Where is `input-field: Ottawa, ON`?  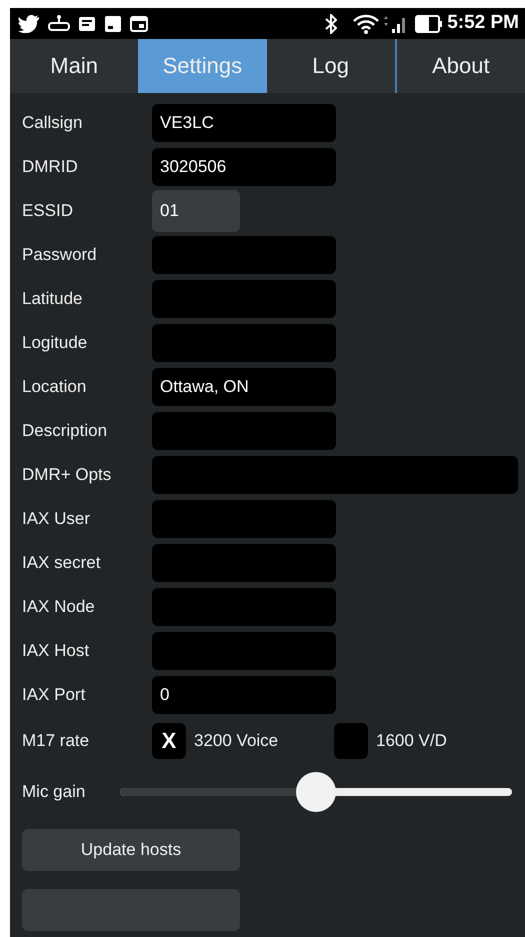
input-field: Ottawa, ON is located at coordinates (244, 387).